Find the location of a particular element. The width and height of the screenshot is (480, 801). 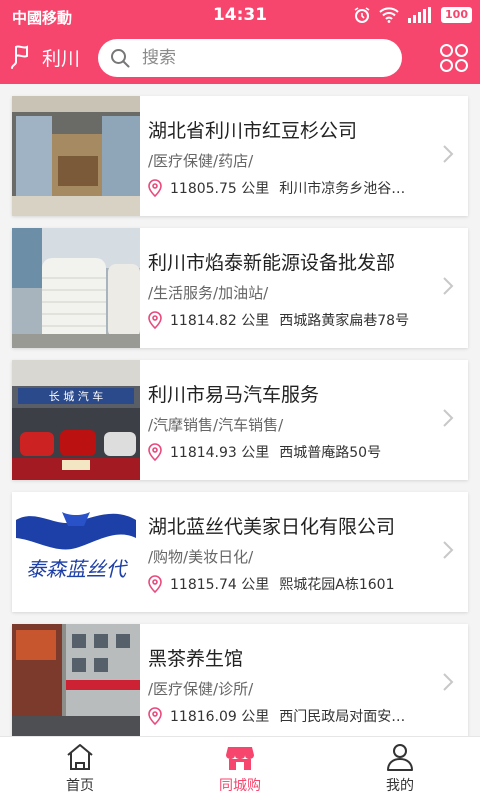

store-category: /医疗保健/诊所/ is located at coordinates (201, 689).